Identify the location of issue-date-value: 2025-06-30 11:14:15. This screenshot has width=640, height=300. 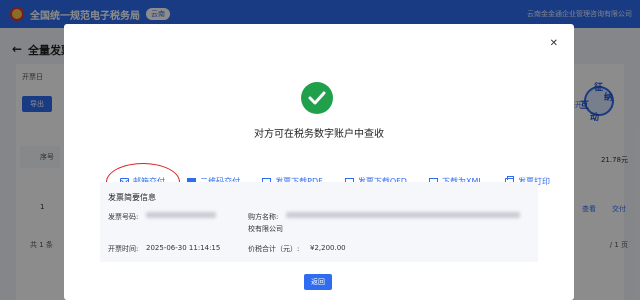
(183, 248).